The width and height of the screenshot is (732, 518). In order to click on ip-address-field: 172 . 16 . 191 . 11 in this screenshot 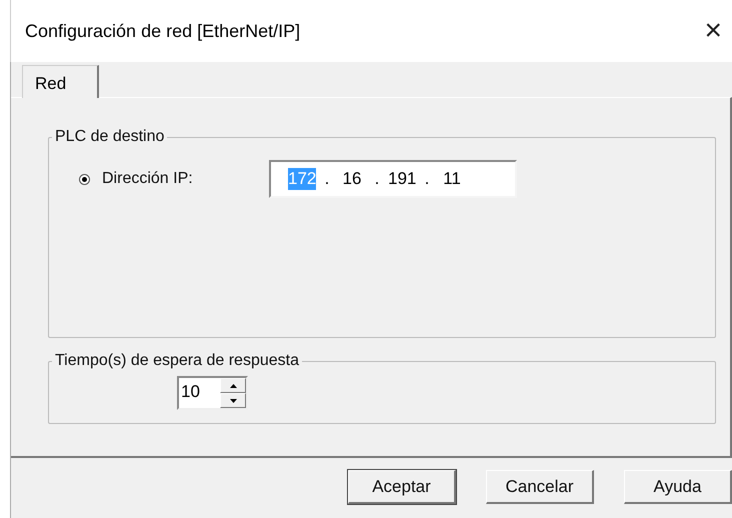, I will do `click(393, 179)`.